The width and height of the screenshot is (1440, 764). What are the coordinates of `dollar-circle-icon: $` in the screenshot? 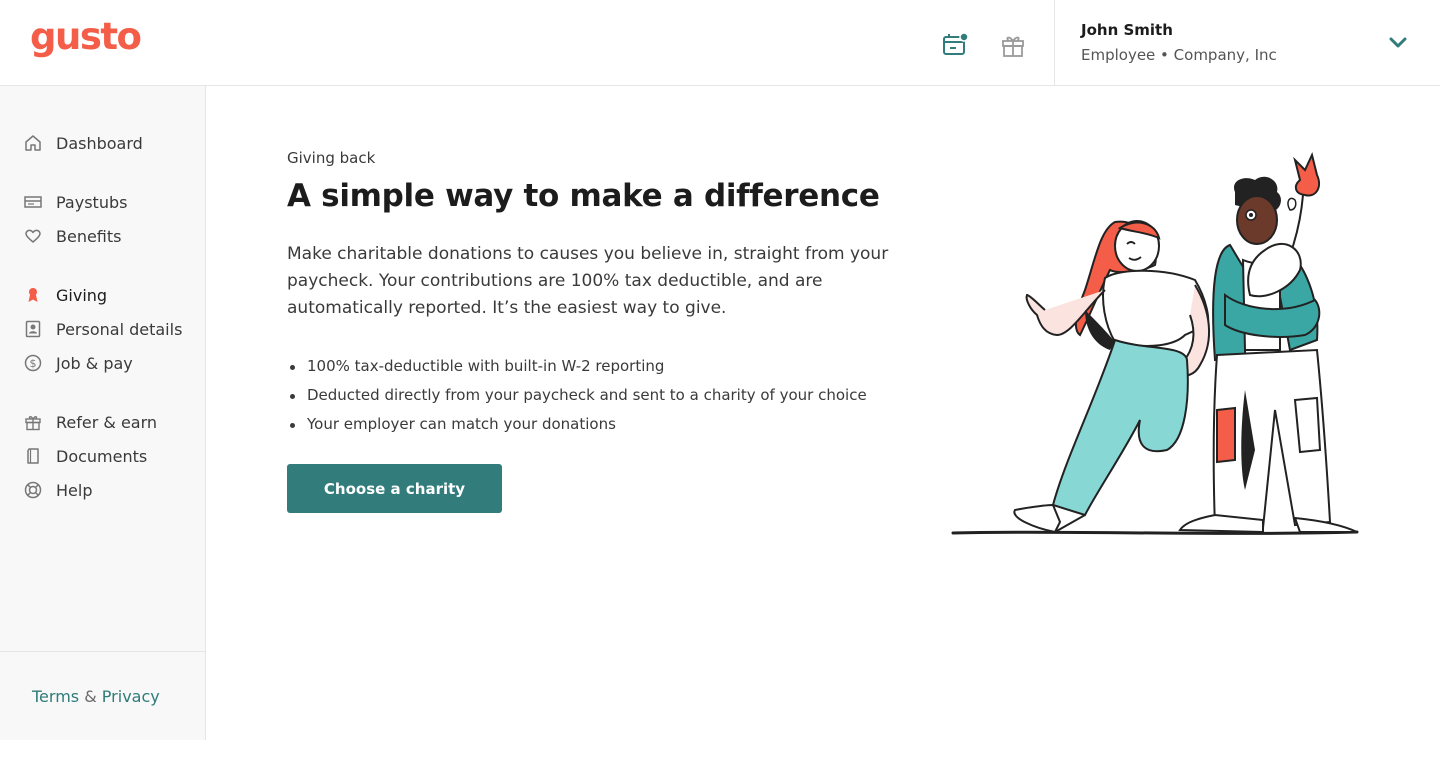 It's located at (33, 363).